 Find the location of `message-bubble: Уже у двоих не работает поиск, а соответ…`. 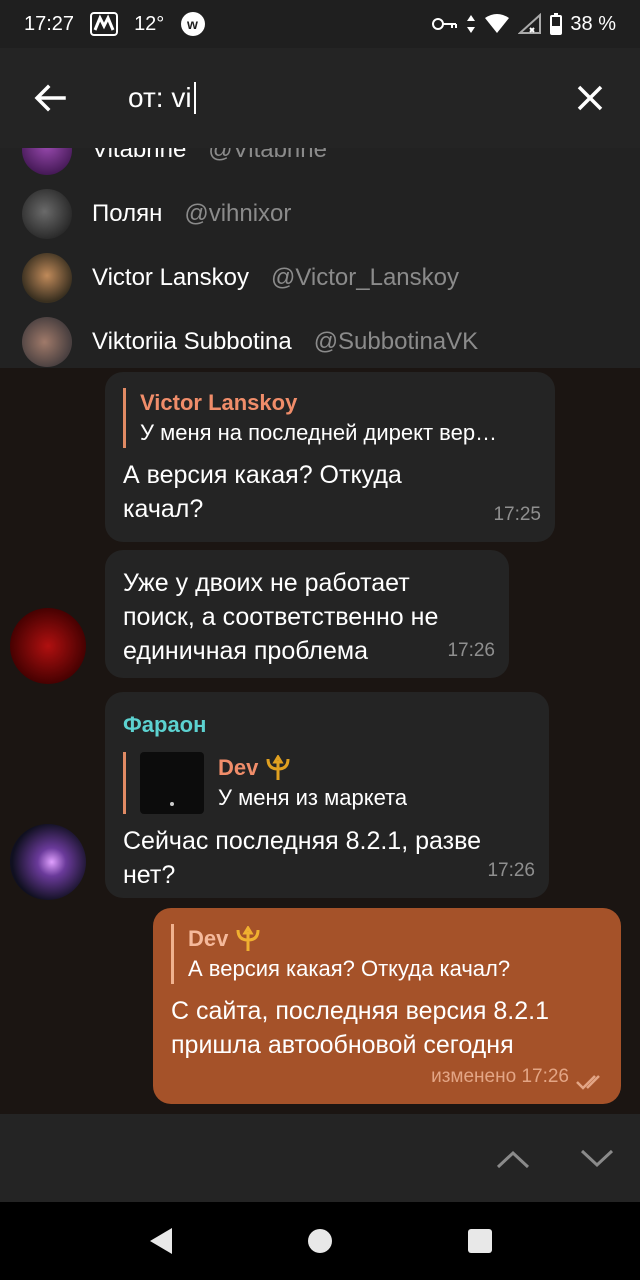

message-bubble: Уже у двоих не работает поиск, а соответ… is located at coordinates (307, 614).